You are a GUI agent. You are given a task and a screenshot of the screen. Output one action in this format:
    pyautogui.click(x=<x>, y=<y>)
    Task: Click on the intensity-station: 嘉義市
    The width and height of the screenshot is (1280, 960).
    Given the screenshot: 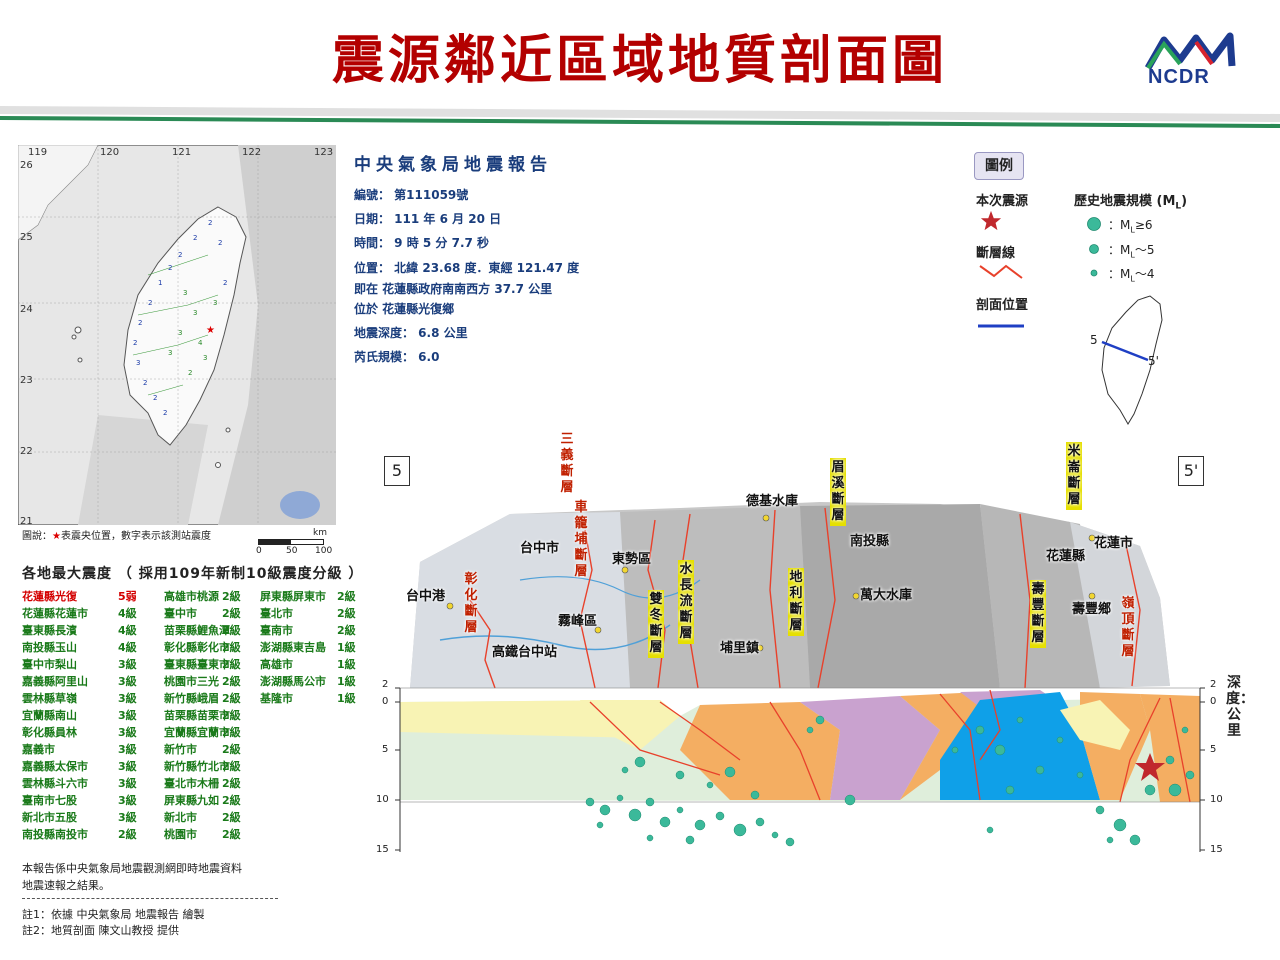 What is the action you would take?
    pyautogui.click(x=38, y=749)
    